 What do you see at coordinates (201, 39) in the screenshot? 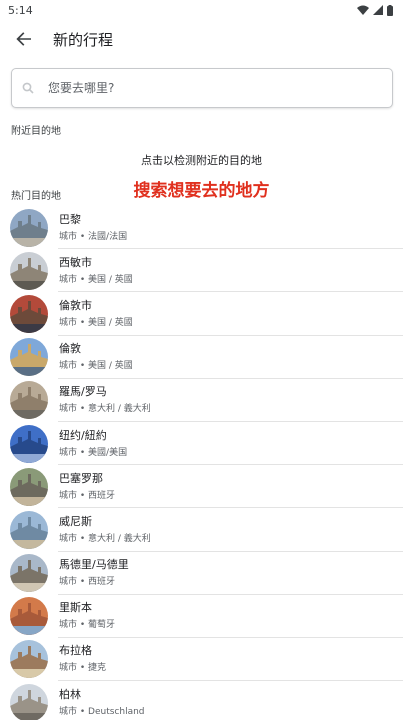
I see `app-bar: 新的行程` at bounding box center [201, 39].